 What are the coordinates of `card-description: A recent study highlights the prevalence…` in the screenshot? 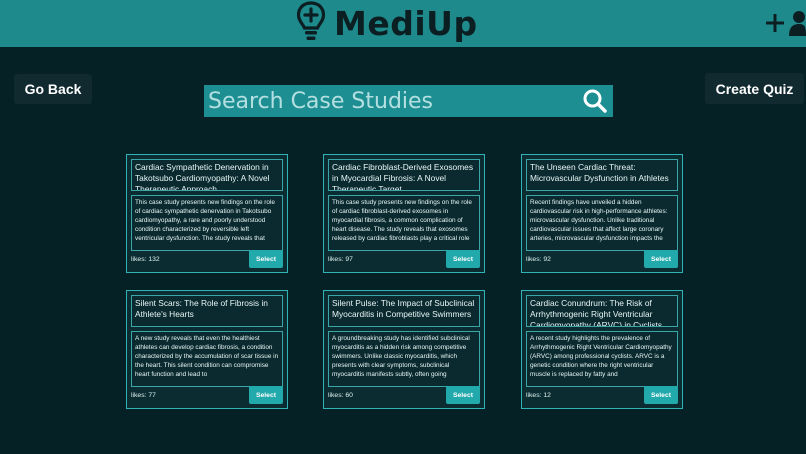 It's located at (602, 359).